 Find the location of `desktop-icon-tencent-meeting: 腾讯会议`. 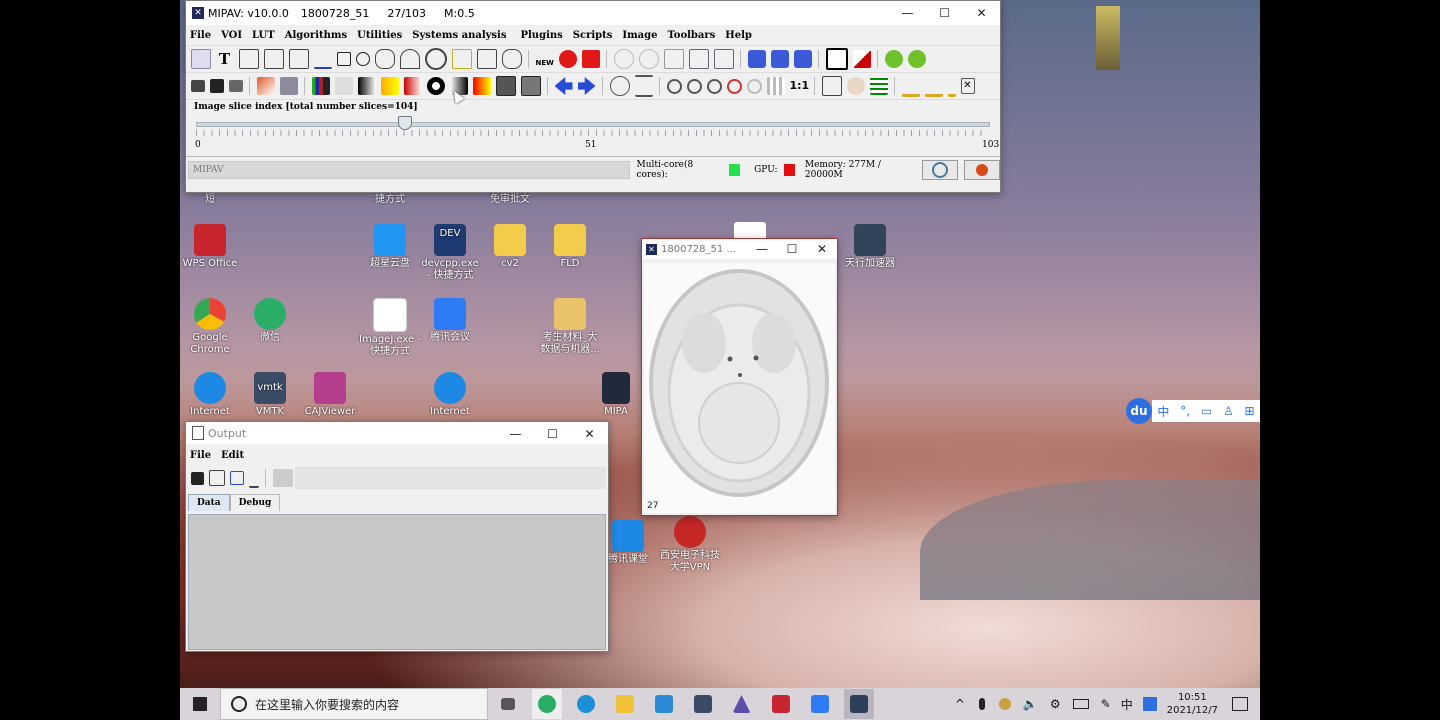

desktop-icon-tencent-meeting: 腾讯会议 is located at coordinates (450, 321).